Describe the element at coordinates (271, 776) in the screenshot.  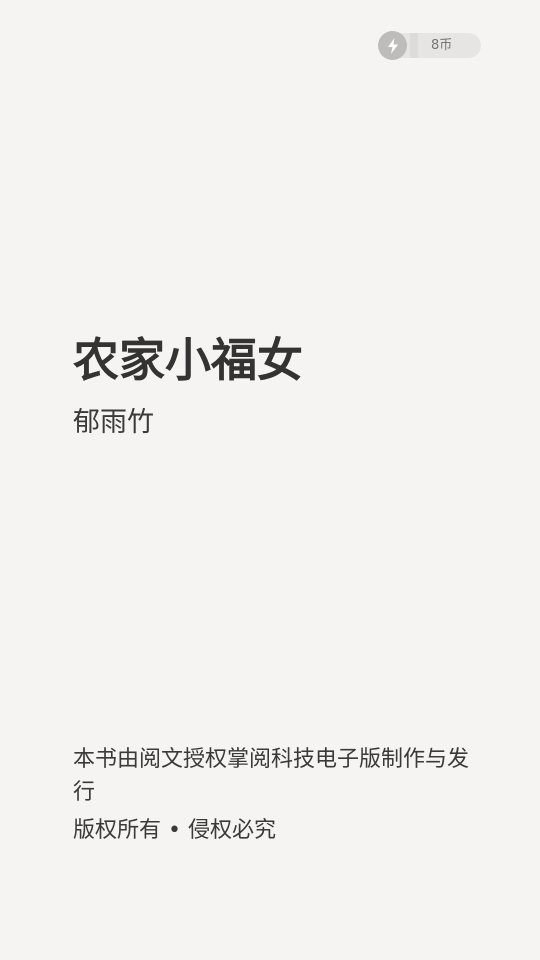
I see `license-notice: 本书由阅文授权掌阅科技电子版制作与发行` at that location.